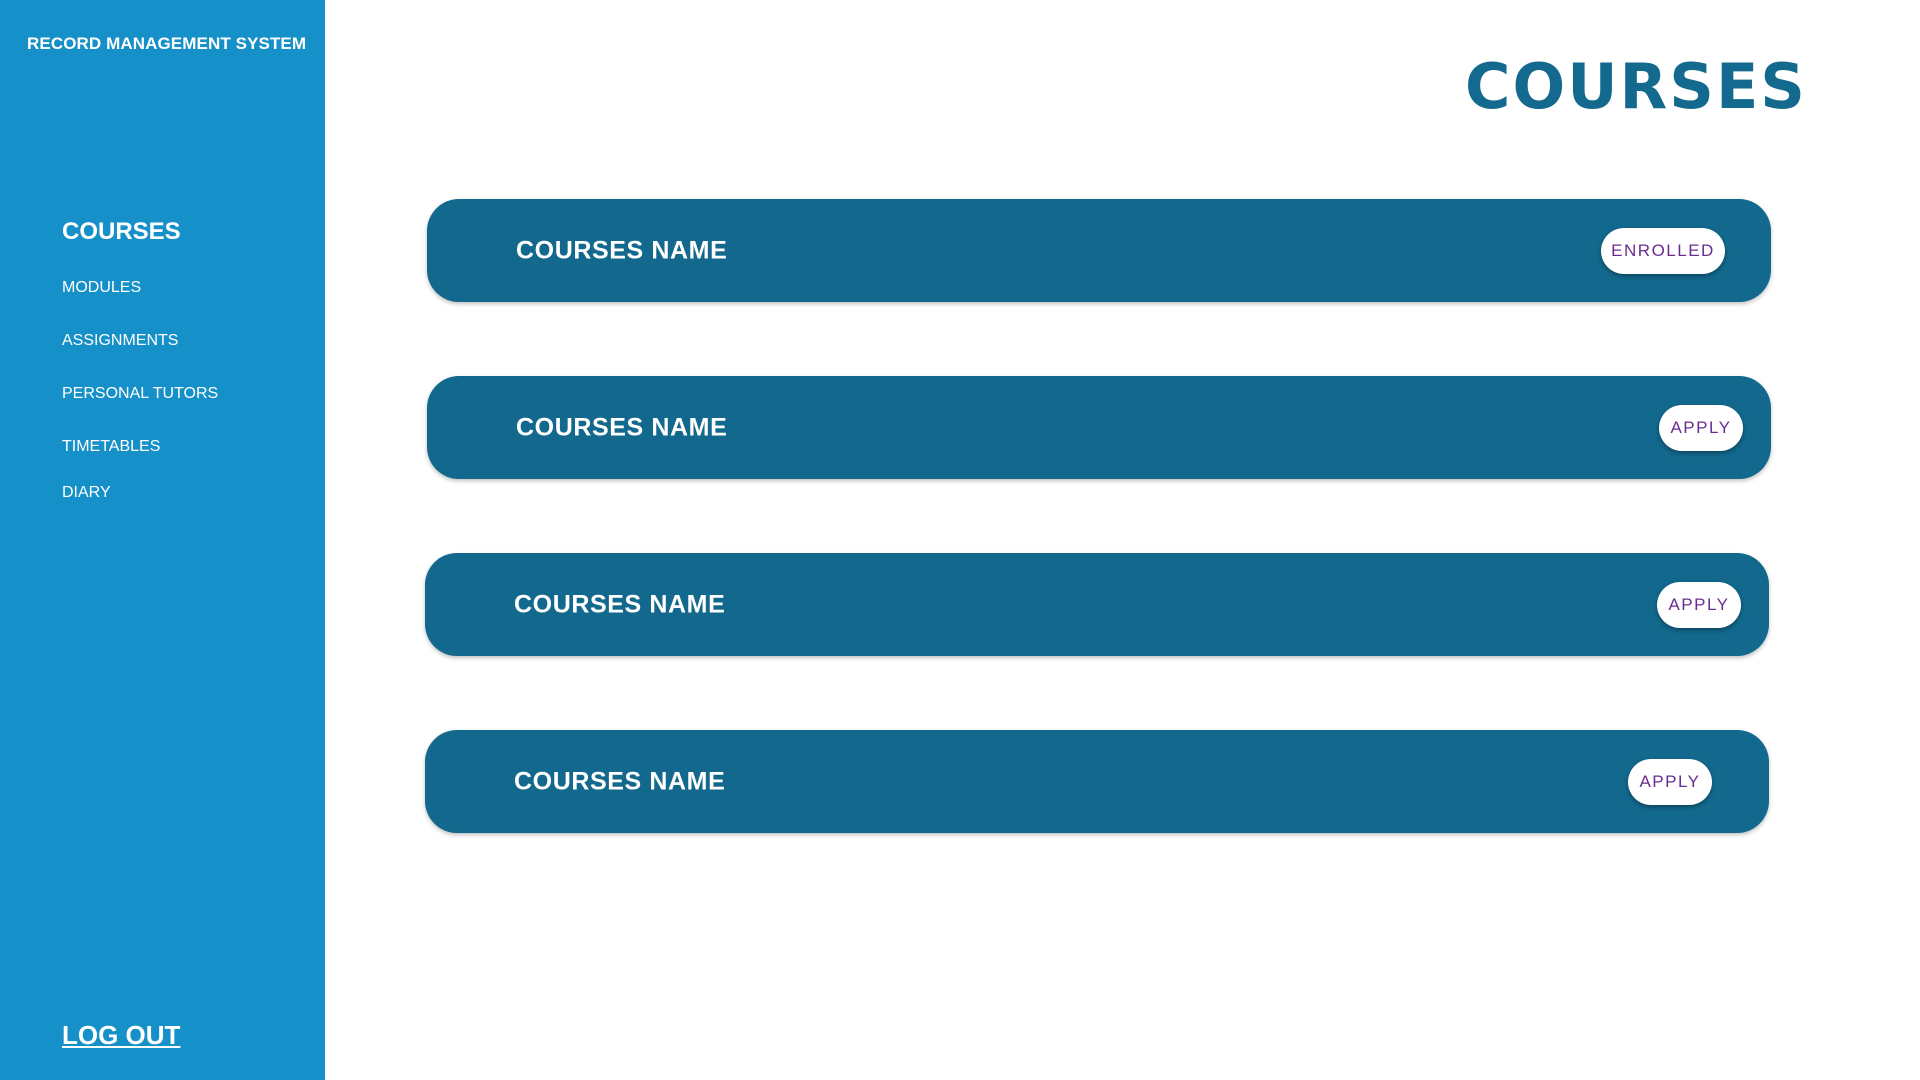 Image resolution: width=1920 pixels, height=1080 pixels. I want to click on sidebar-item-diary: DIARY, so click(86, 493).